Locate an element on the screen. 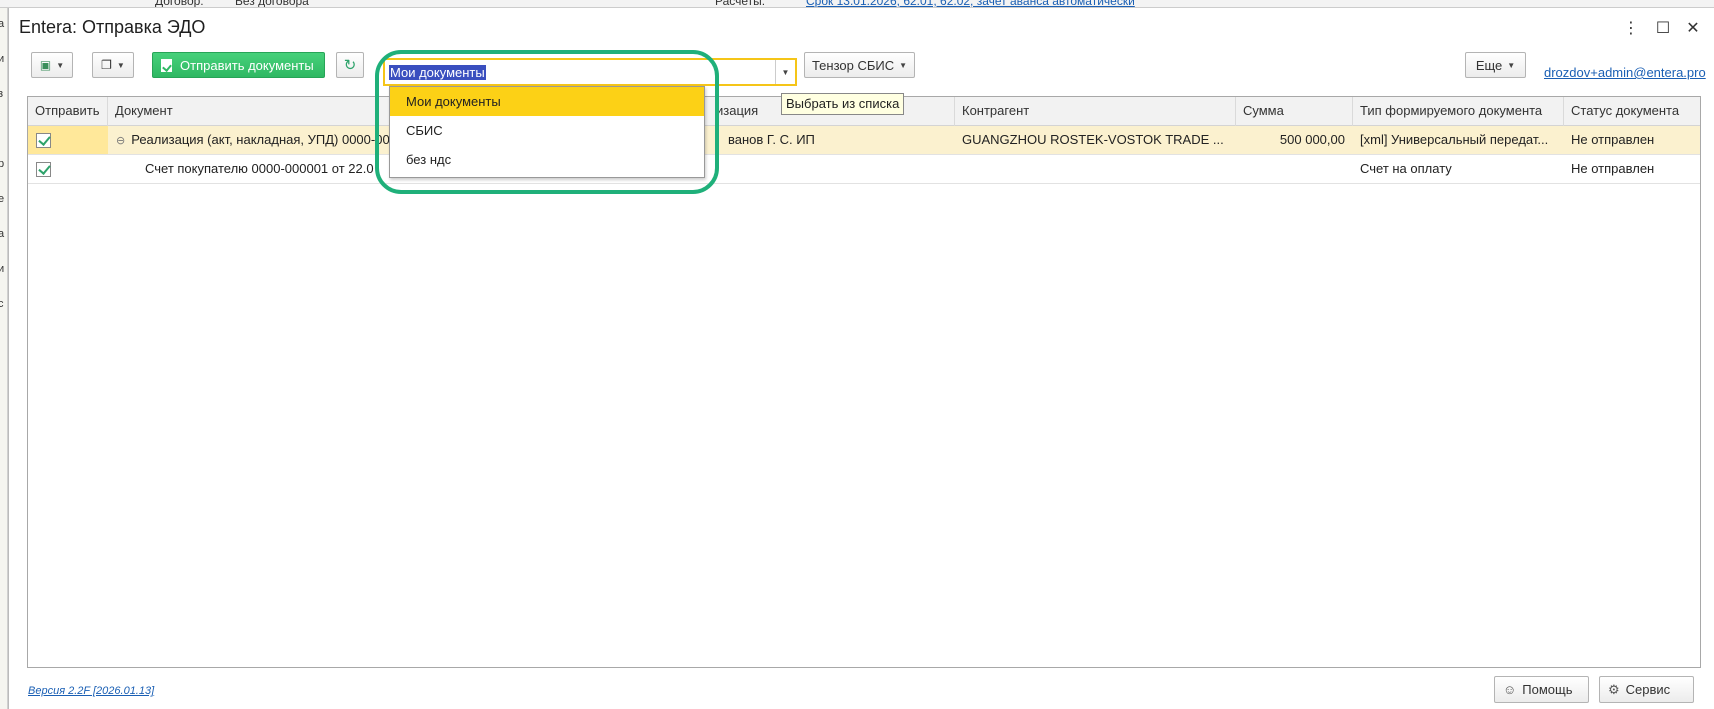 This screenshot has height=709, width=1714. send-documents-button: Отправить документы is located at coordinates (238, 65).